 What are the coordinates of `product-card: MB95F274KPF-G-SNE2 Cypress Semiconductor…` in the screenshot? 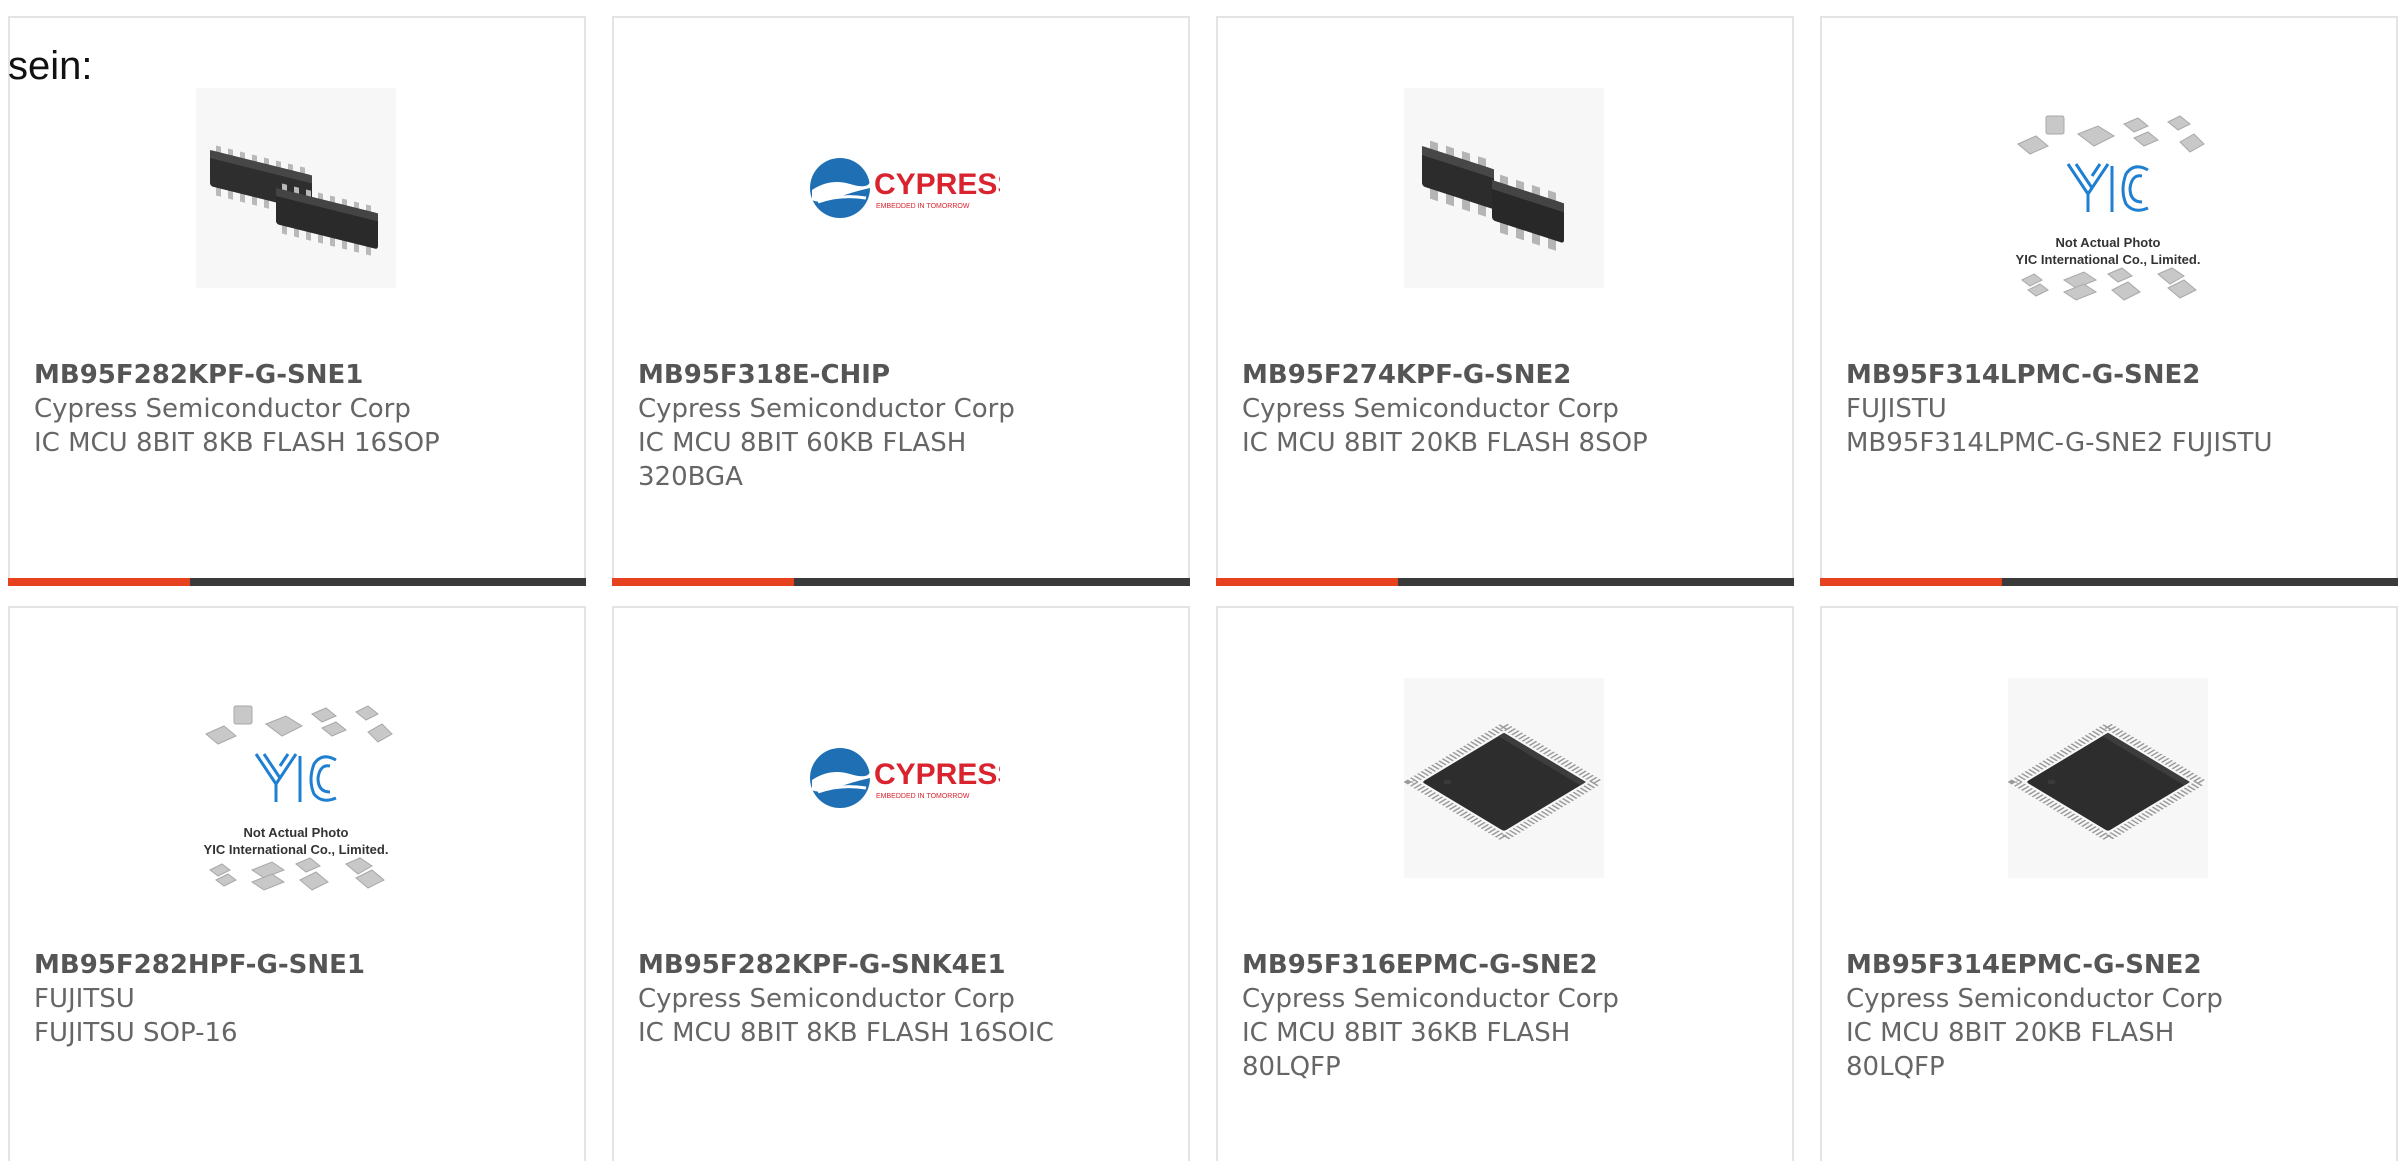 It's located at (1505, 301).